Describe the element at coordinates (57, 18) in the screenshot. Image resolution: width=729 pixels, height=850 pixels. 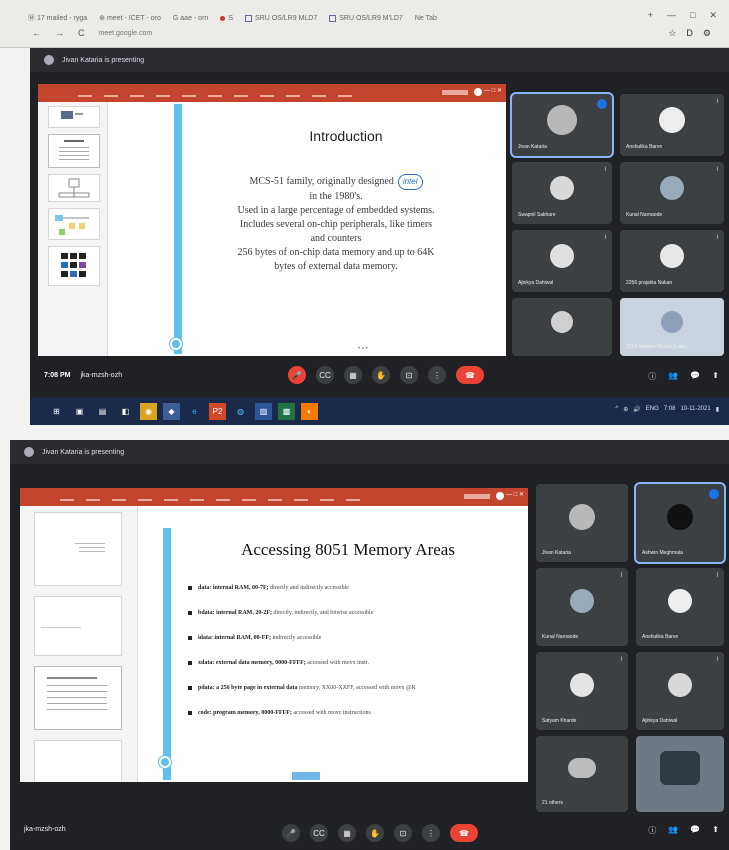
I see `tab-mail: Ⓜ 17 mailed - ryga` at that location.